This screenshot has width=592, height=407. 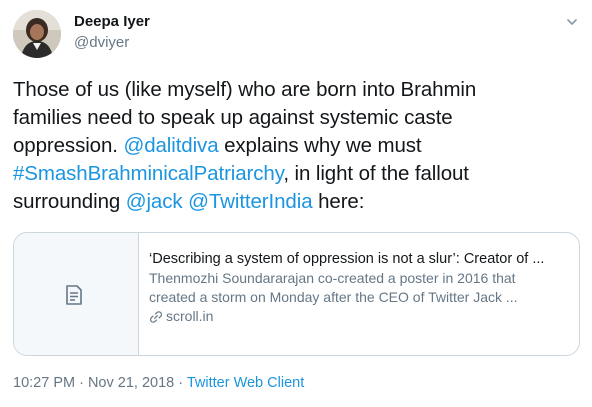 I want to click on user-handle: @dviyer, so click(x=101, y=43).